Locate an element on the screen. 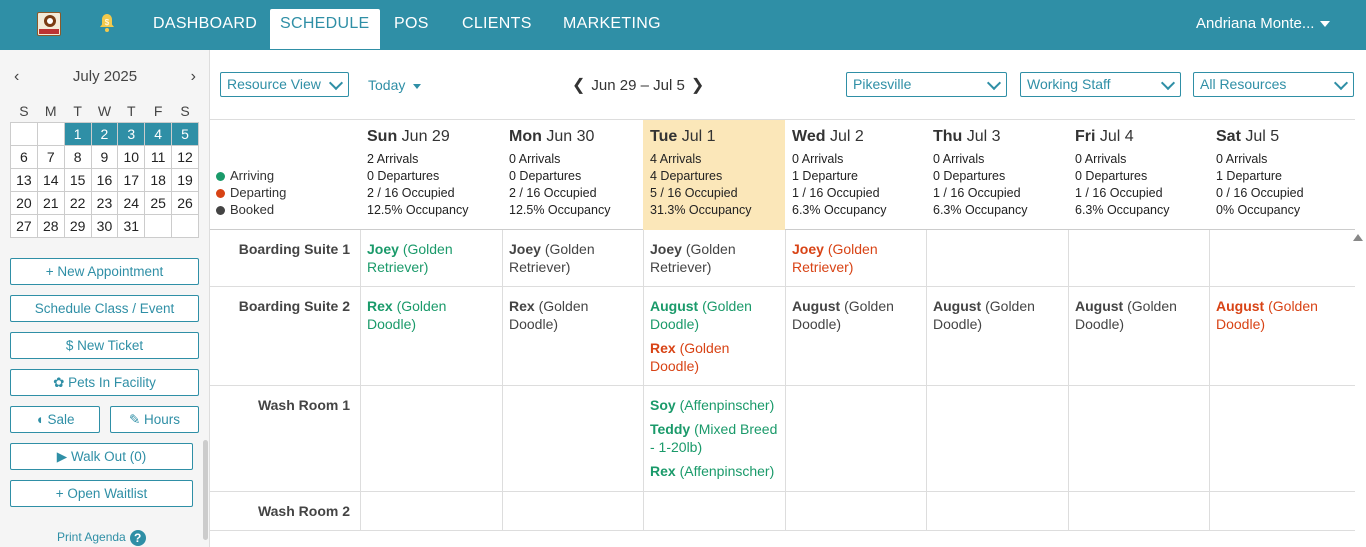 The height and width of the screenshot is (547, 1366). calendar-day: 11 is located at coordinates (158, 156).